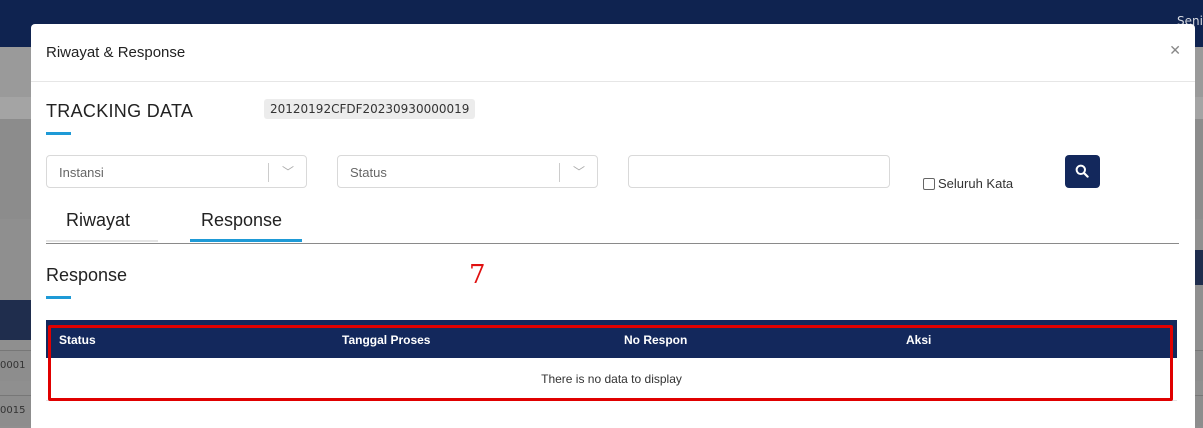 The height and width of the screenshot is (428, 1203). What do you see at coordinates (98, 220) in the screenshot?
I see `tab-riwayat: Riwayat` at bounding box center [98, 220].